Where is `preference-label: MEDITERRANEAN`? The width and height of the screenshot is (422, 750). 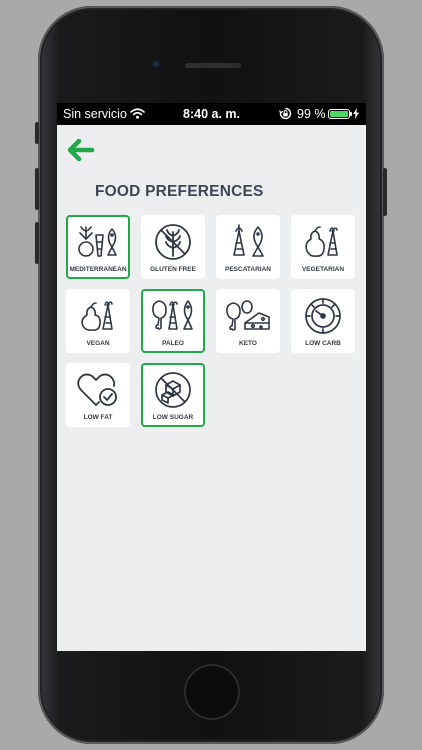
preference-label: MEDITERRANEAN is located at coordinates (98, 269).